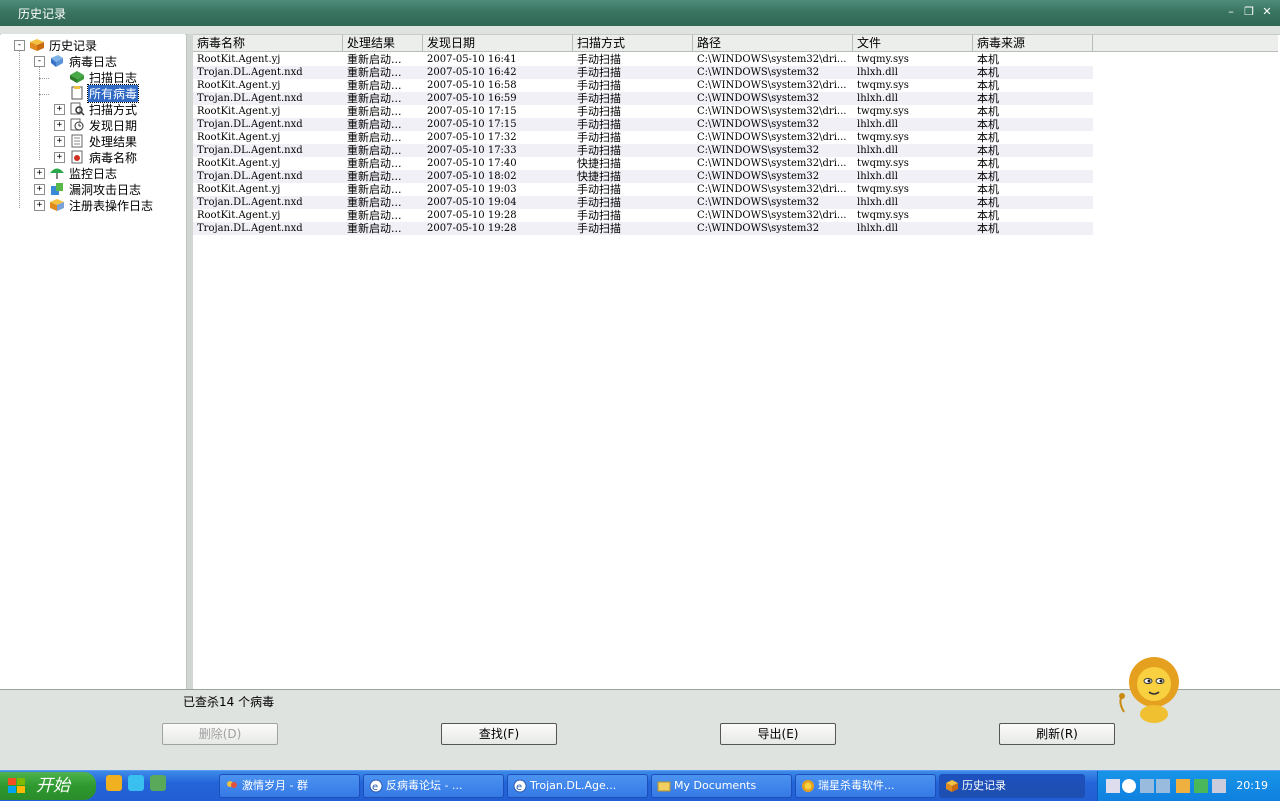 Image resolution: width=1280 pixels, height=801 pixels. I want to click on column-file: 文件, so click(913, 43).